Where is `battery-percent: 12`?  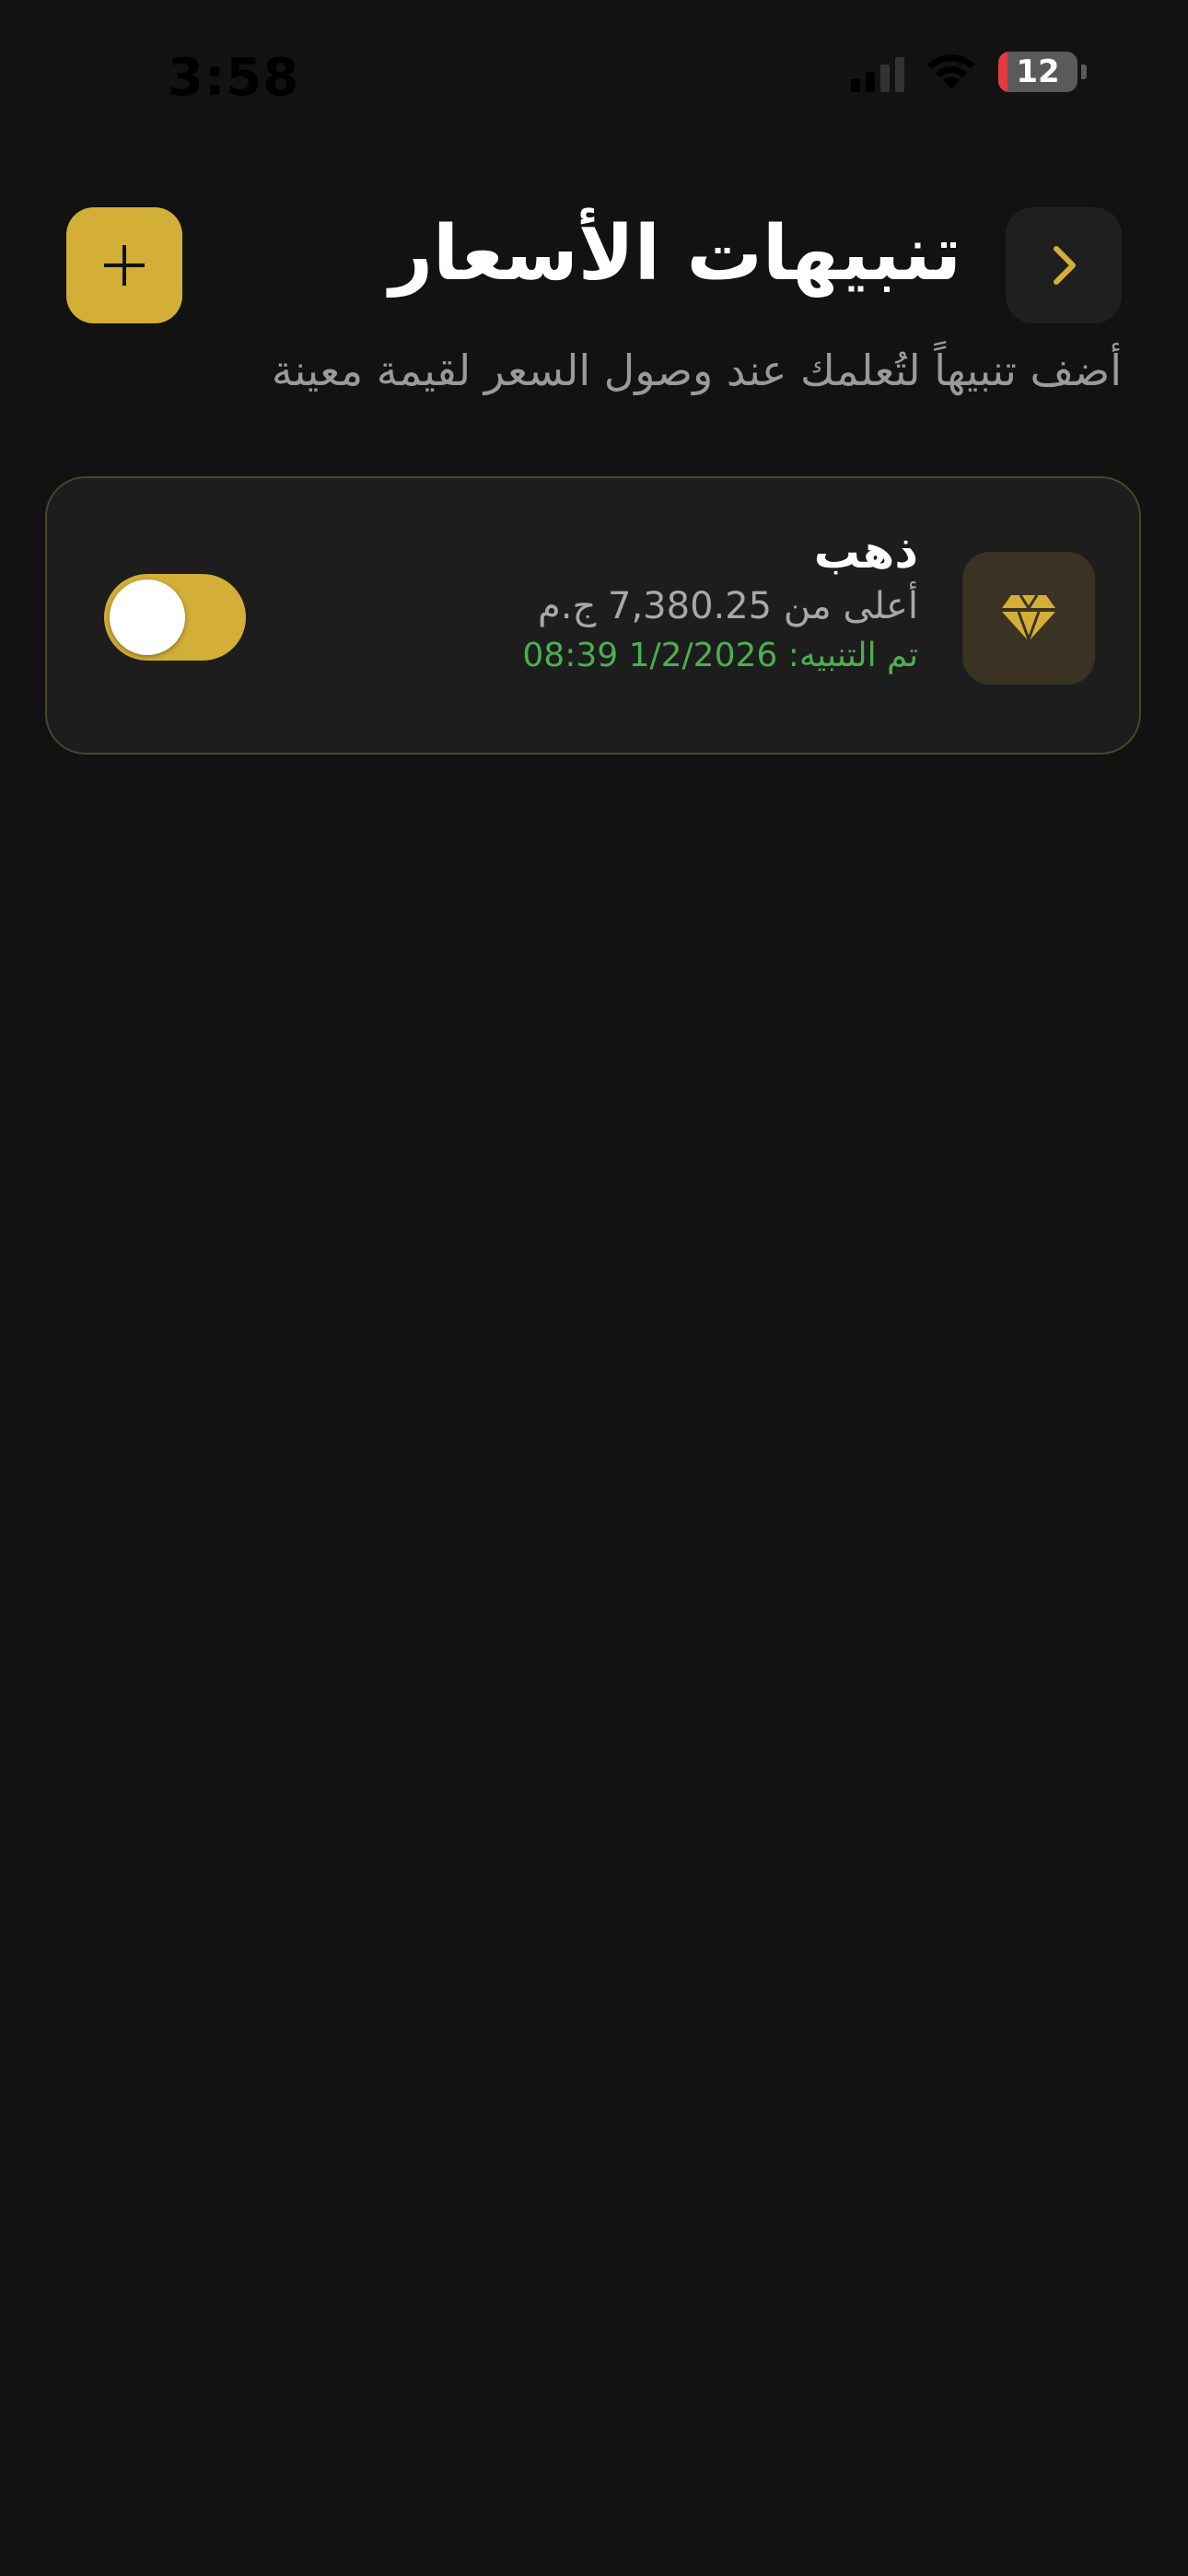
battery-percent: 12 is located at coordinates (1038, 71).